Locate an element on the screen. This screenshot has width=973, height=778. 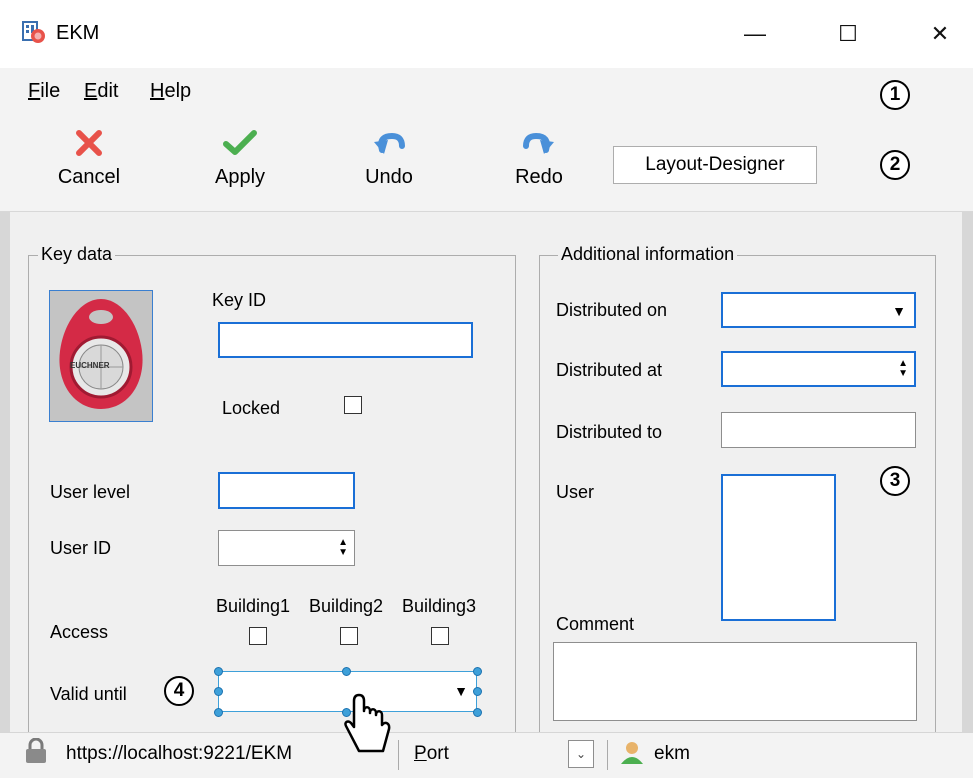
menu-file-label: ile is located at coordinates (50, 91).